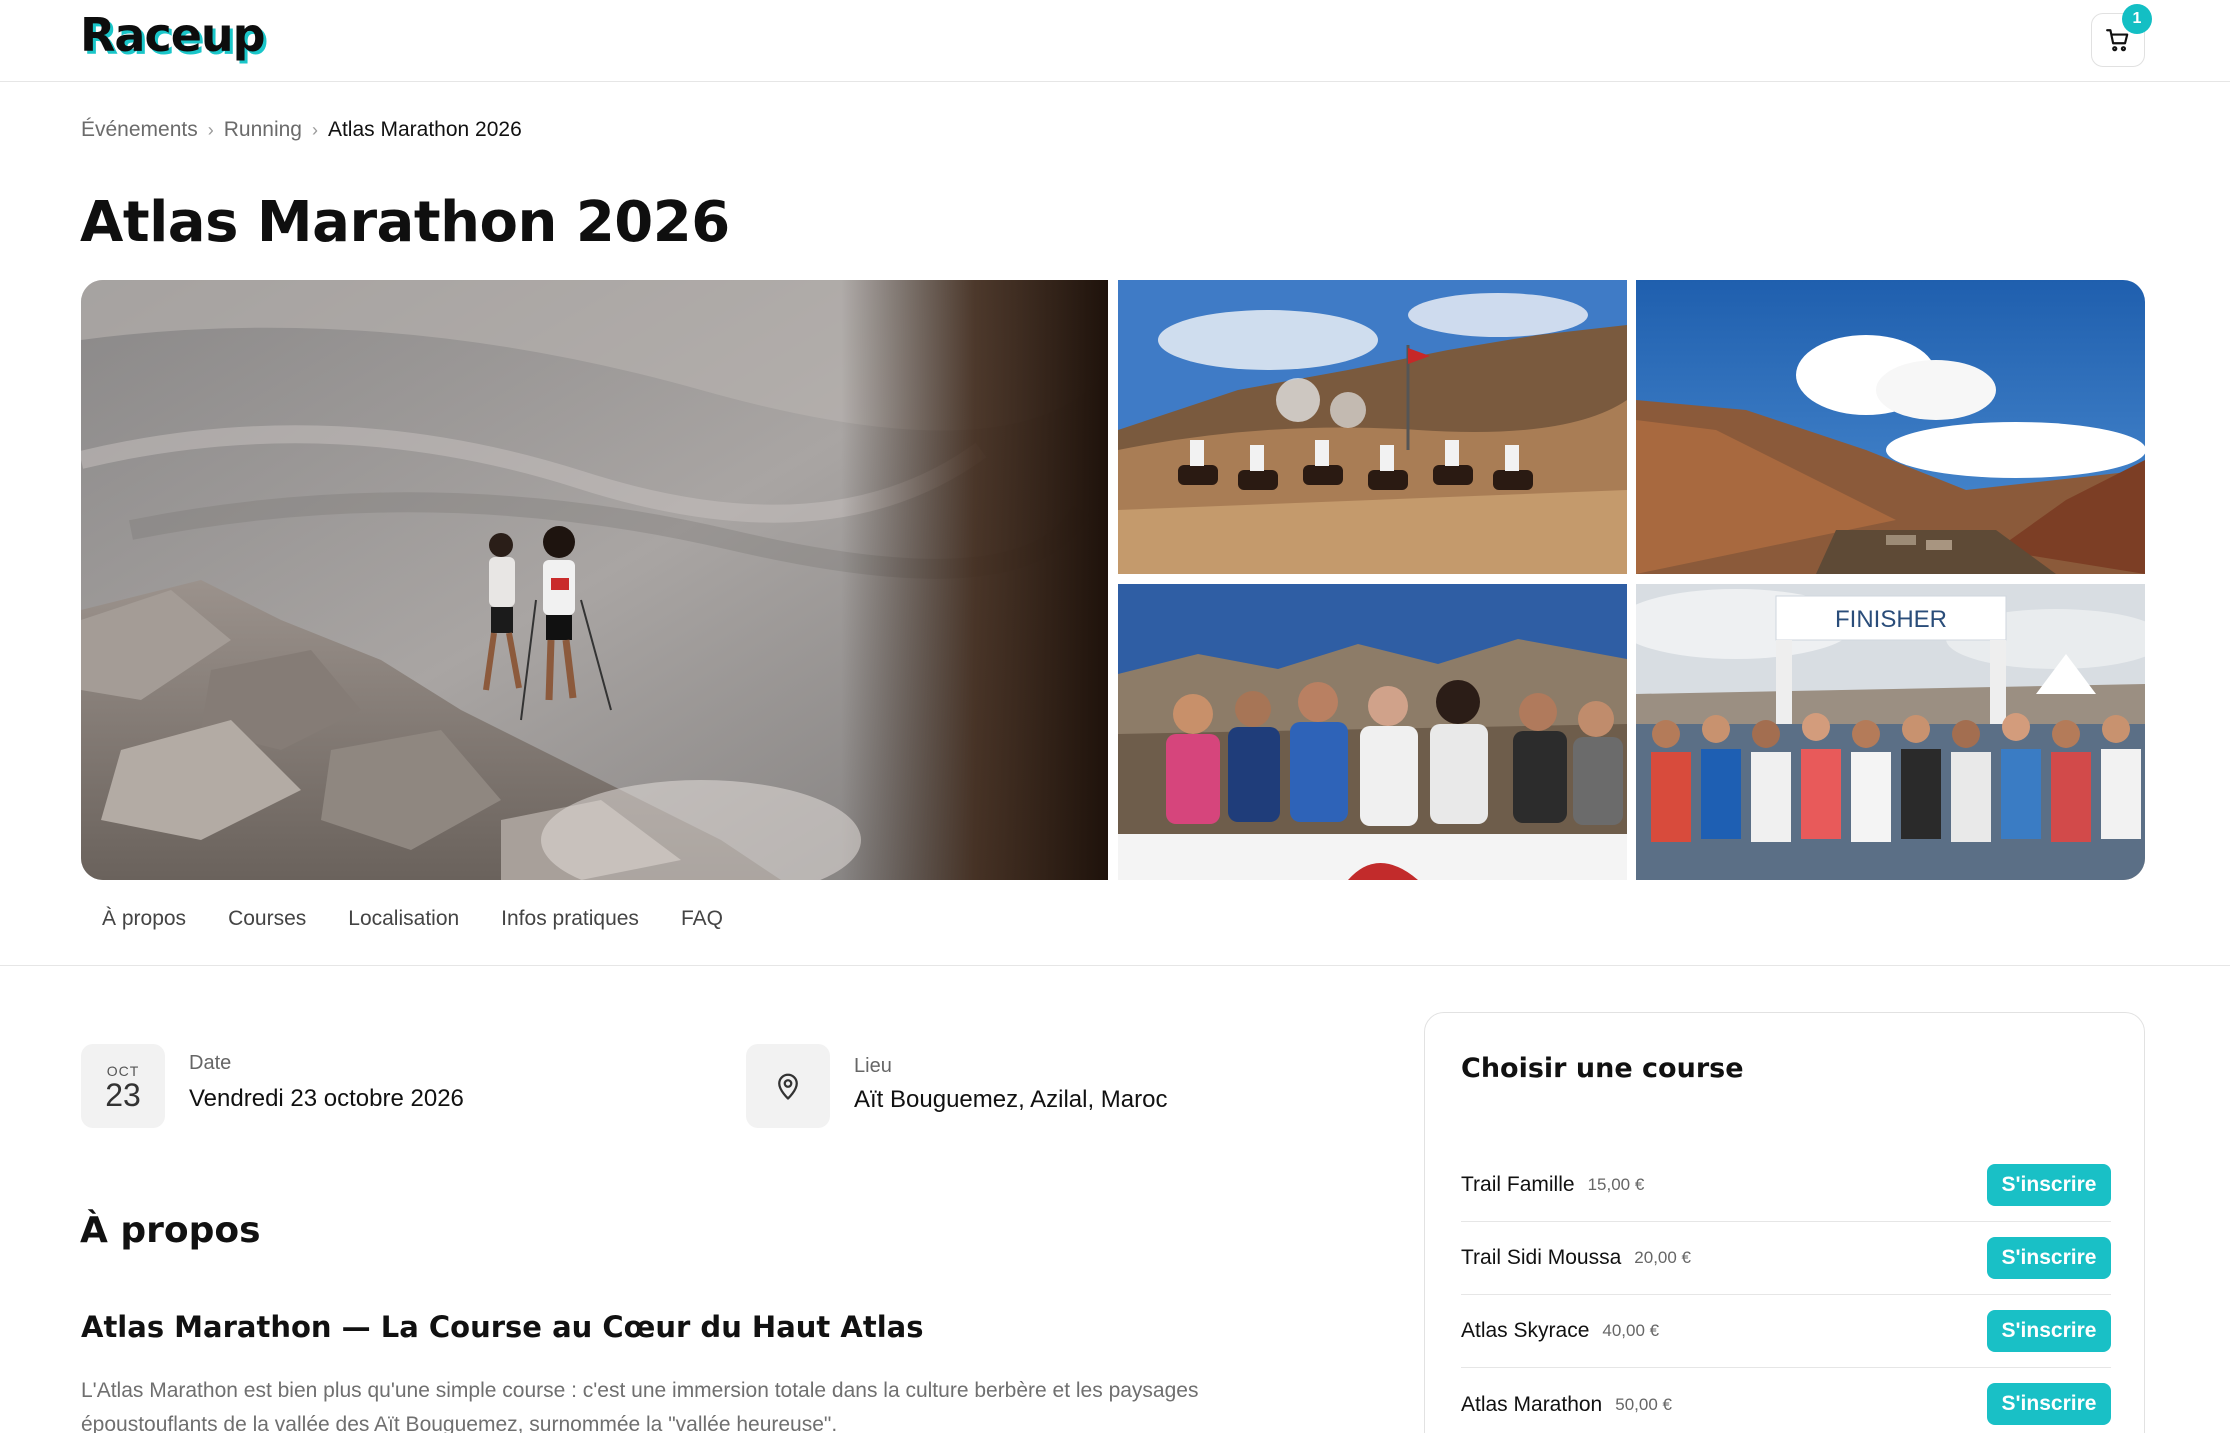 This screenshot has height=1433, width=2230. What do you see at coordinates (1616, 1184) in the screenshot?
I see `course-price: 15,00 €` at bounding box center [1616, 1184].